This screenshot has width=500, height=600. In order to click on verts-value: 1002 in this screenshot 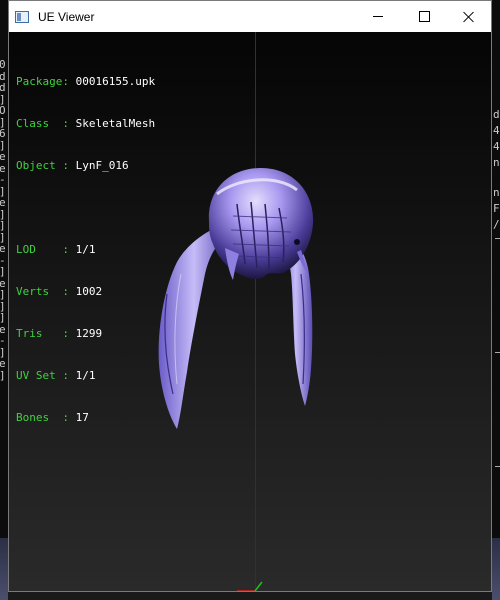, I will do `click(89, 291)`.